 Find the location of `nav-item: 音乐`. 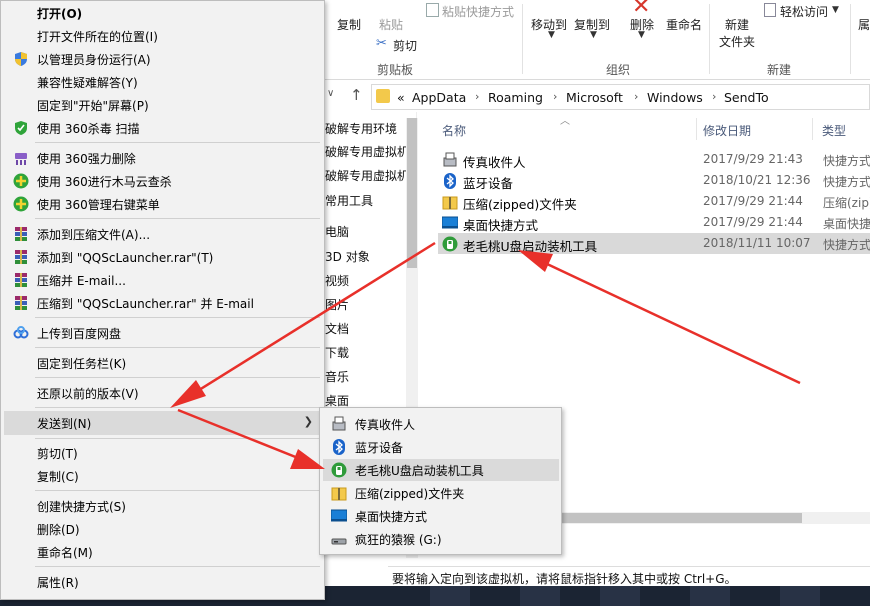

nav-item: 音乐 is located at coordinates (337, 376).